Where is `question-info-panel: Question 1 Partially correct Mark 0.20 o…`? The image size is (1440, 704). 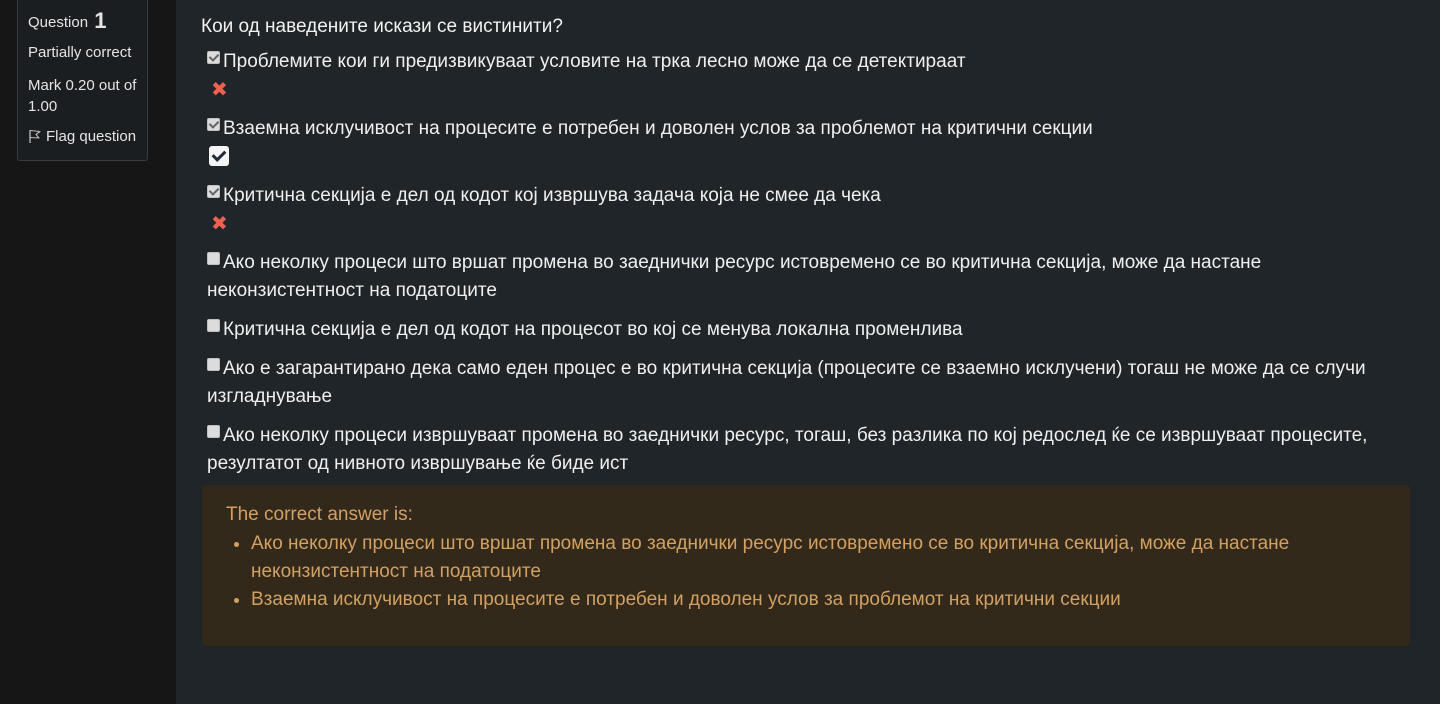
question-info-panel: Question 1 Partially correct Mark 0.20 o… is located at coordinates (82, 80).